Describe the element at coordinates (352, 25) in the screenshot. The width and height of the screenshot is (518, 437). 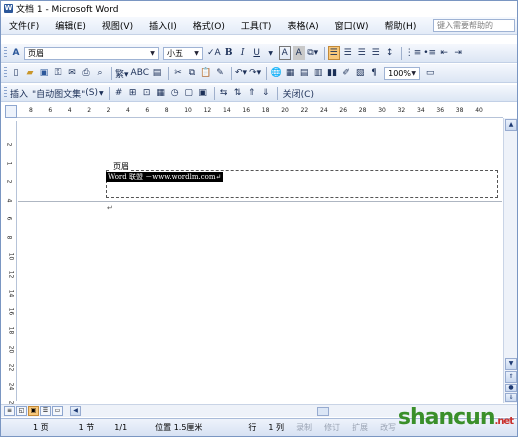
I see `menu-window: 窗口(W)` at that location.